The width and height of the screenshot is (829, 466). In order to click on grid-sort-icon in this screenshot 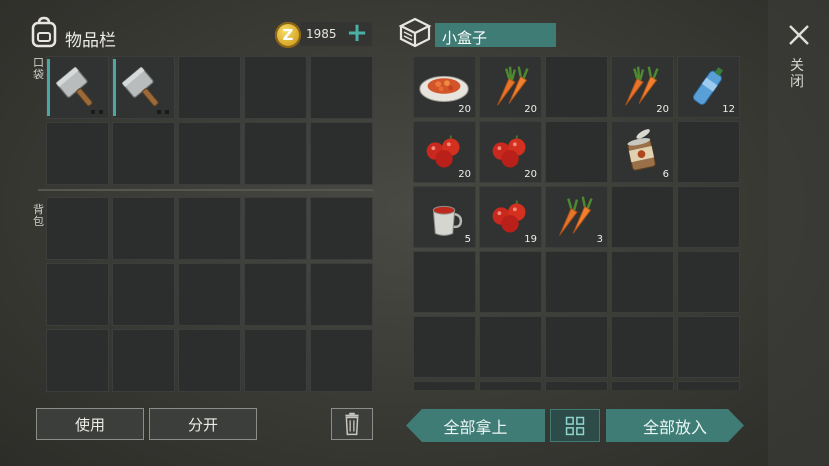, I will do `click(575, 426)`.